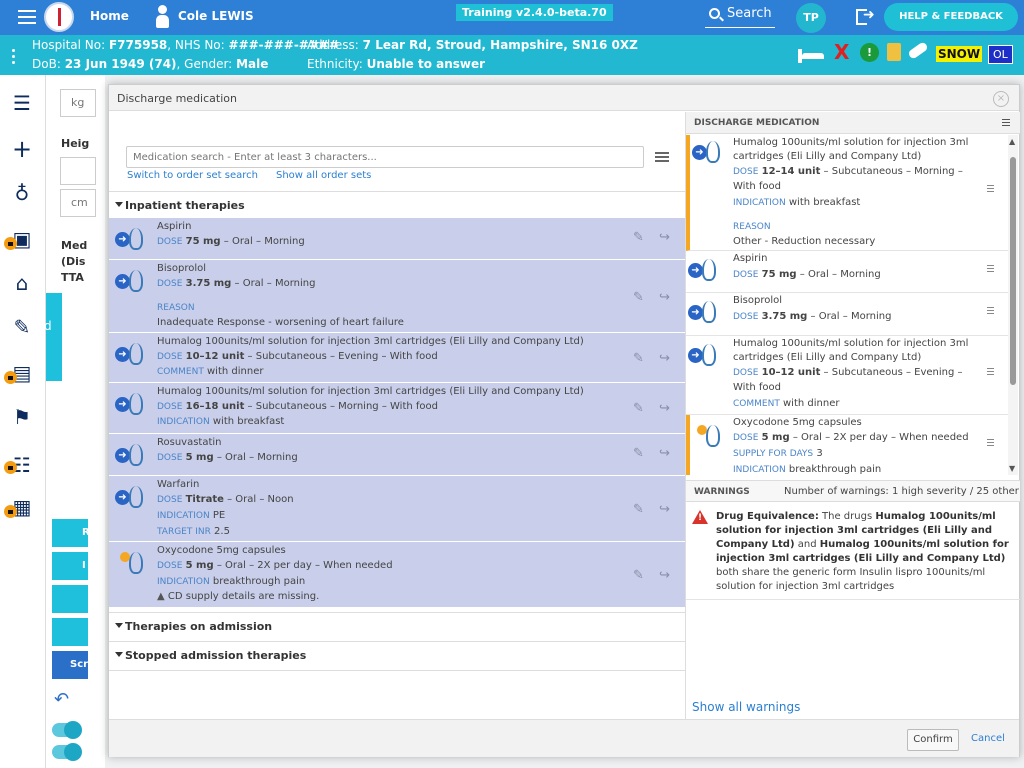  Describe the element at coordinates (918, 50) in the screenshot. I see `pill-icon` at that location.